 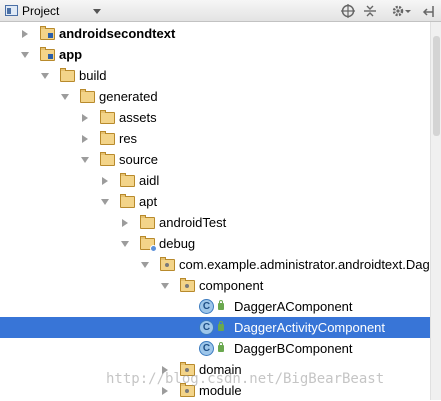 I want to click on tree-row: assets, so click(x=215, y=117).